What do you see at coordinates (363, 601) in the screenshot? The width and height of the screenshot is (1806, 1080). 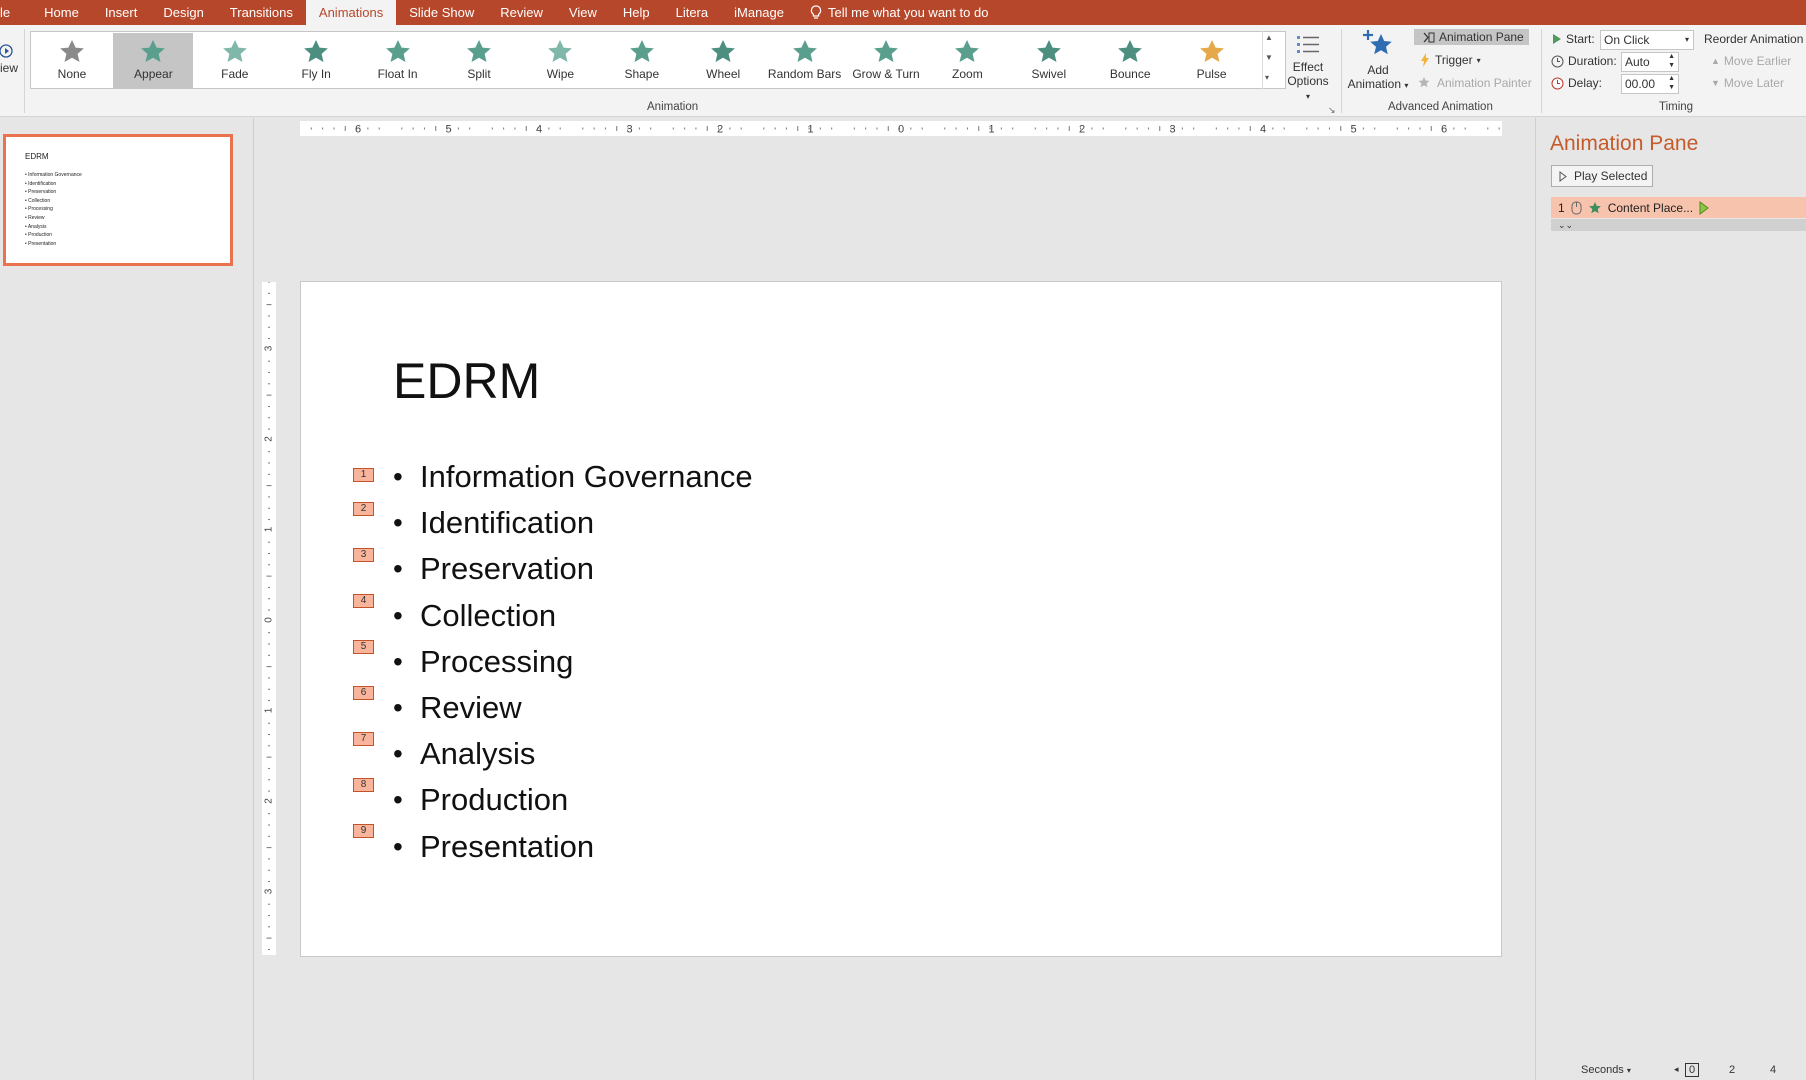 I see `animation-tag: 4` at bounding box center [363, 601].